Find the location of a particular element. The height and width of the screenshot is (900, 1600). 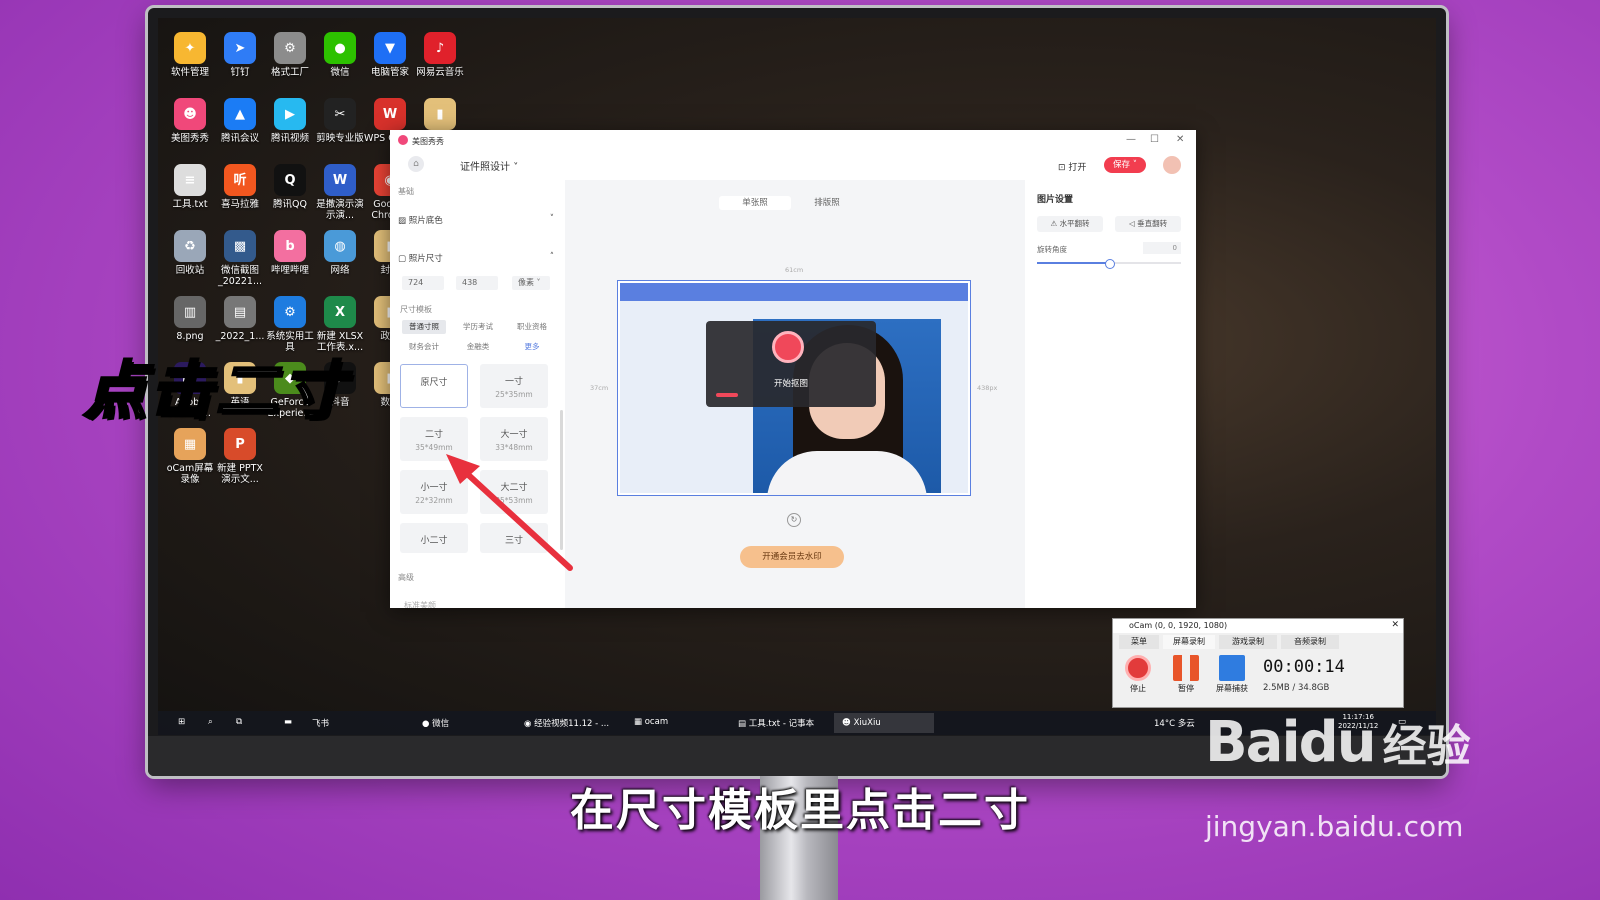

ocam-close-icon: ✕ is located at coordinates (1395, 625).